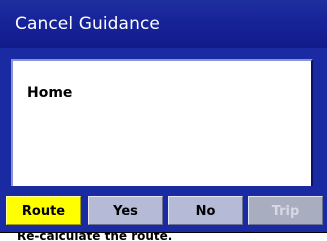 This screenshot has width=327, height=241. Describe the element at coordinates (285, 210) in the screenshot. I see `trip-button: Trip` at that location.